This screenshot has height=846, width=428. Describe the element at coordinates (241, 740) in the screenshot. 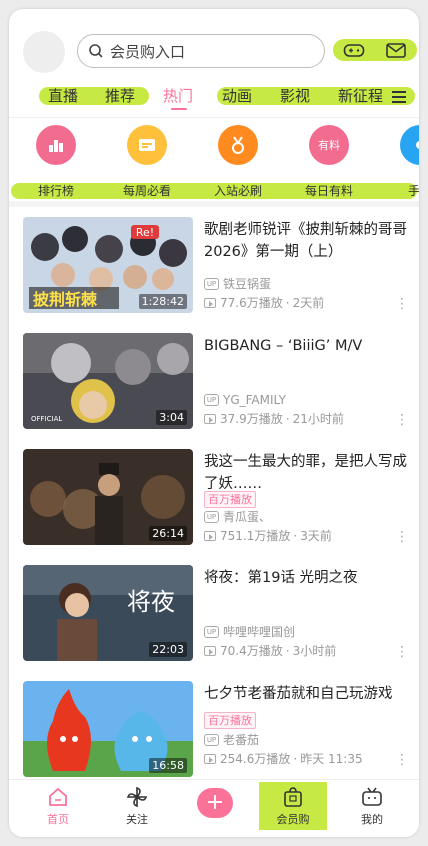

I see `uploader-name: 老番茄` at that location.